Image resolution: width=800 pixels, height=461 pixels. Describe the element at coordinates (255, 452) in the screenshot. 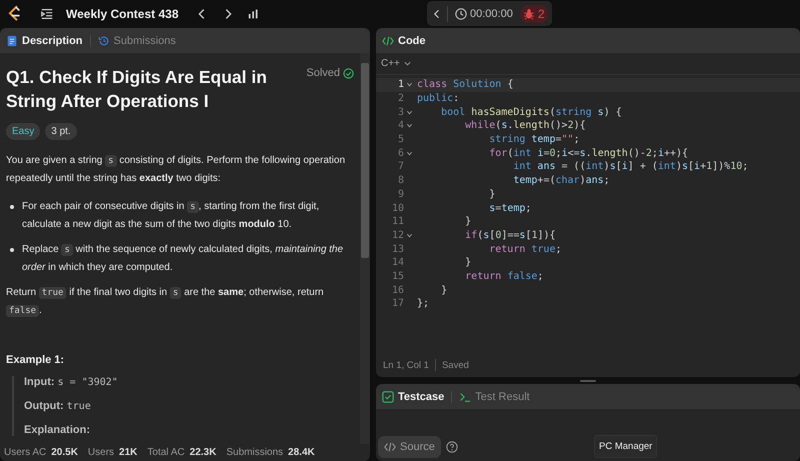

I see `stat-label: Submissions` at that location.